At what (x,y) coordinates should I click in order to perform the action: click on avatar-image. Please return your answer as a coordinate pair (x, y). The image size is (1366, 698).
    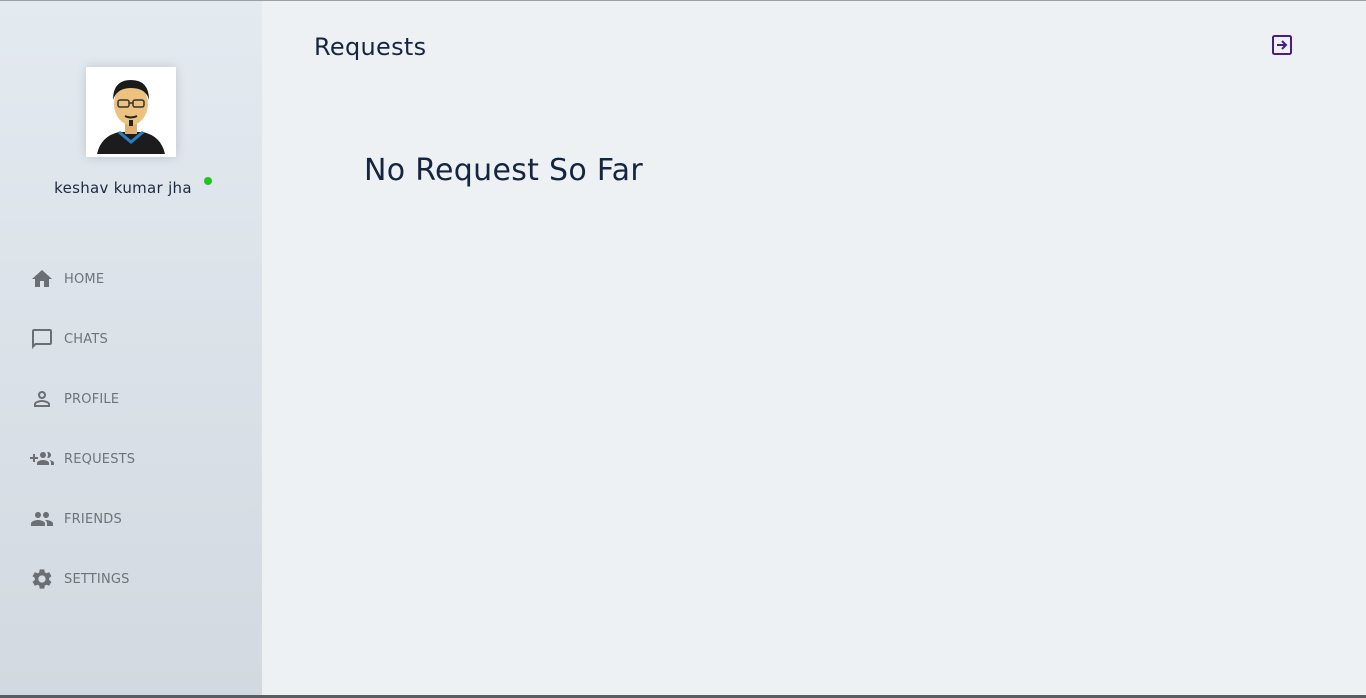
    Looking at the image, I should click on (131, 112).